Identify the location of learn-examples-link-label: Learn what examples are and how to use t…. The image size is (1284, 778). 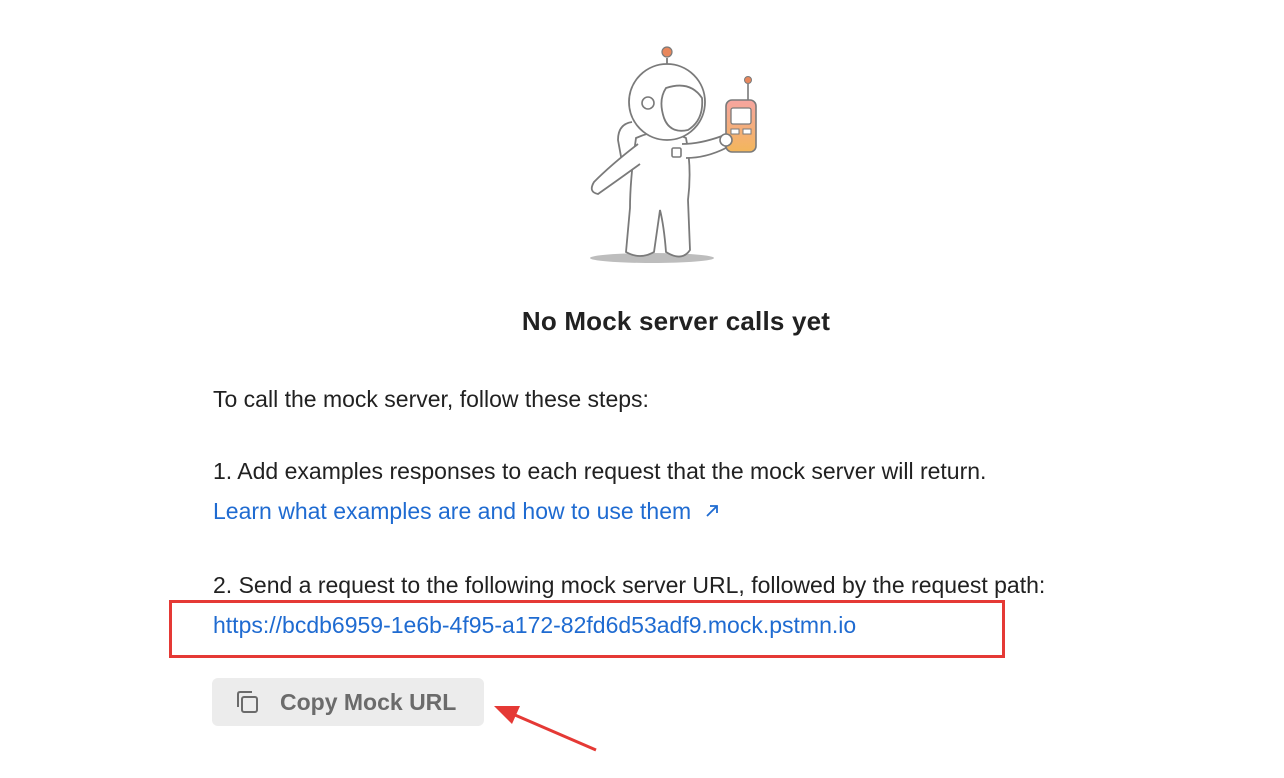
(452, 511).